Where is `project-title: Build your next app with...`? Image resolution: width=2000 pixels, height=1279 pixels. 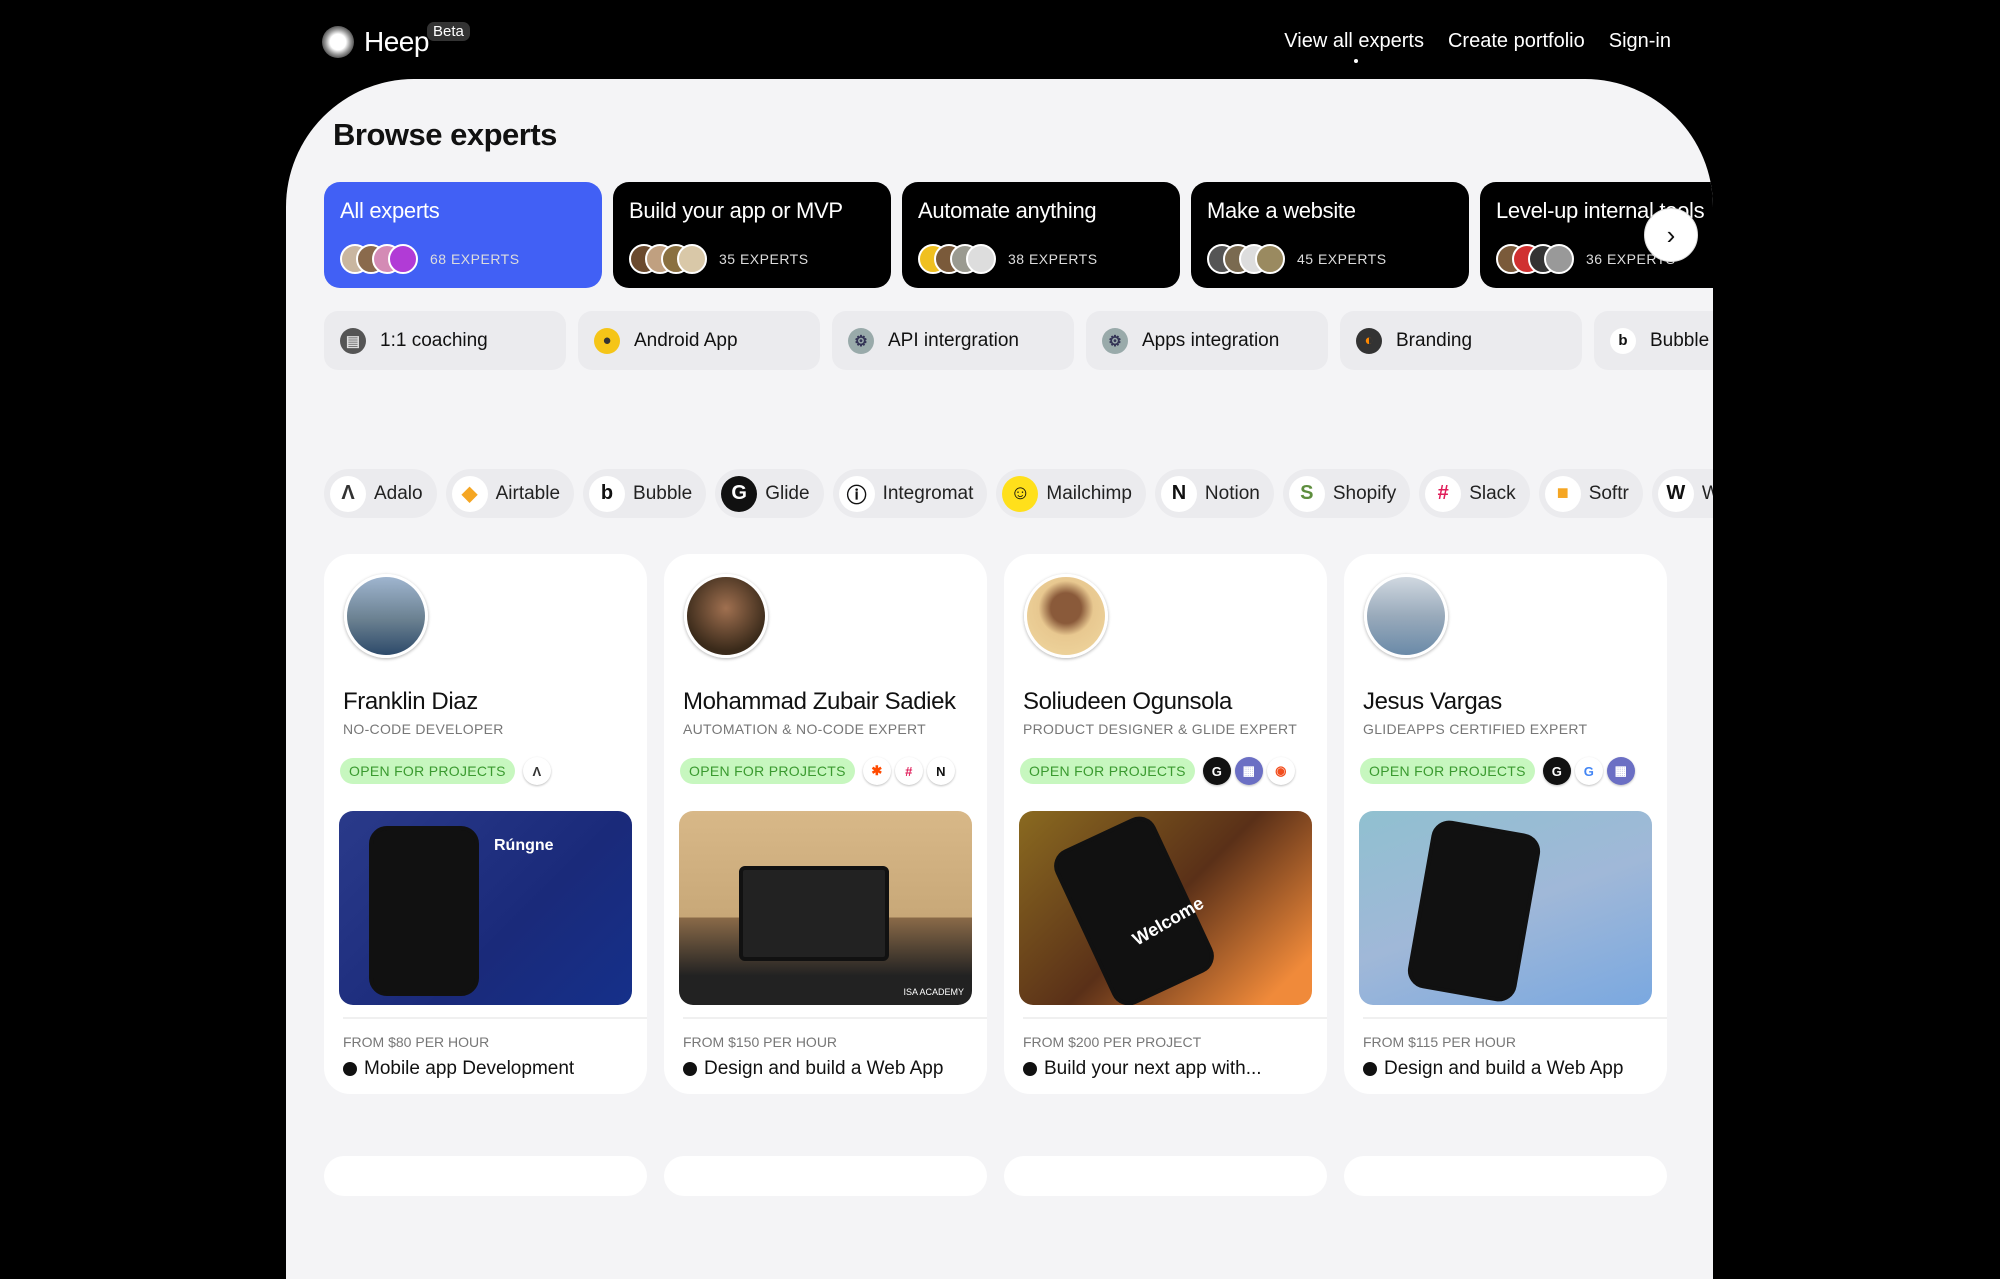
project-title: Build your next app with... is located at coordinates (1153, 1068).